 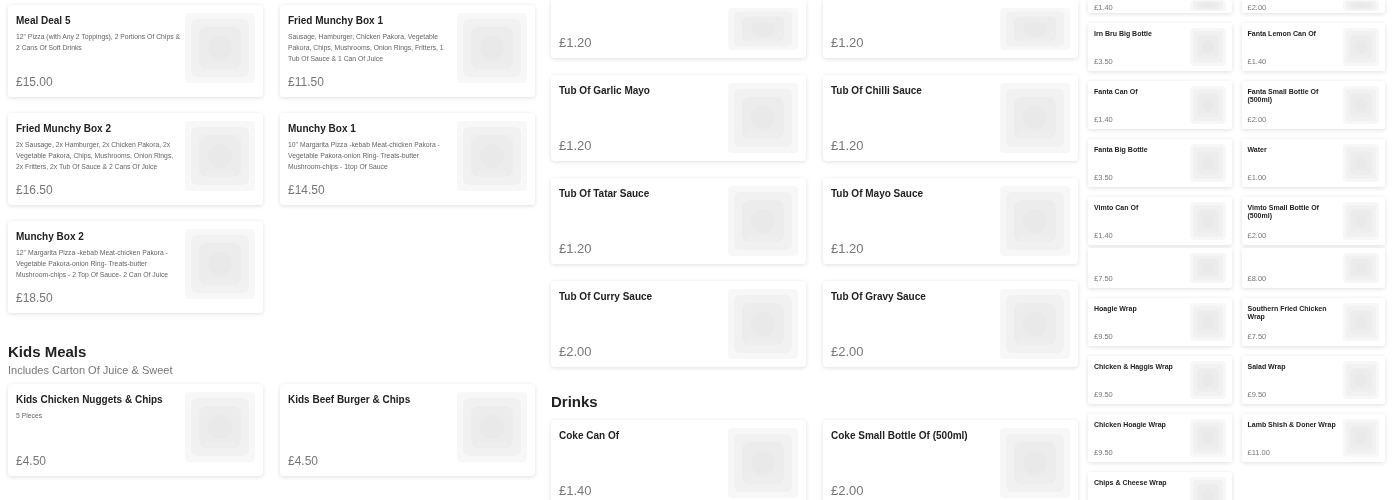 What do you see at coordinates (35, 298) in the screenshot?
I see `item-price: £18.50` at bounding box center [35, 298].